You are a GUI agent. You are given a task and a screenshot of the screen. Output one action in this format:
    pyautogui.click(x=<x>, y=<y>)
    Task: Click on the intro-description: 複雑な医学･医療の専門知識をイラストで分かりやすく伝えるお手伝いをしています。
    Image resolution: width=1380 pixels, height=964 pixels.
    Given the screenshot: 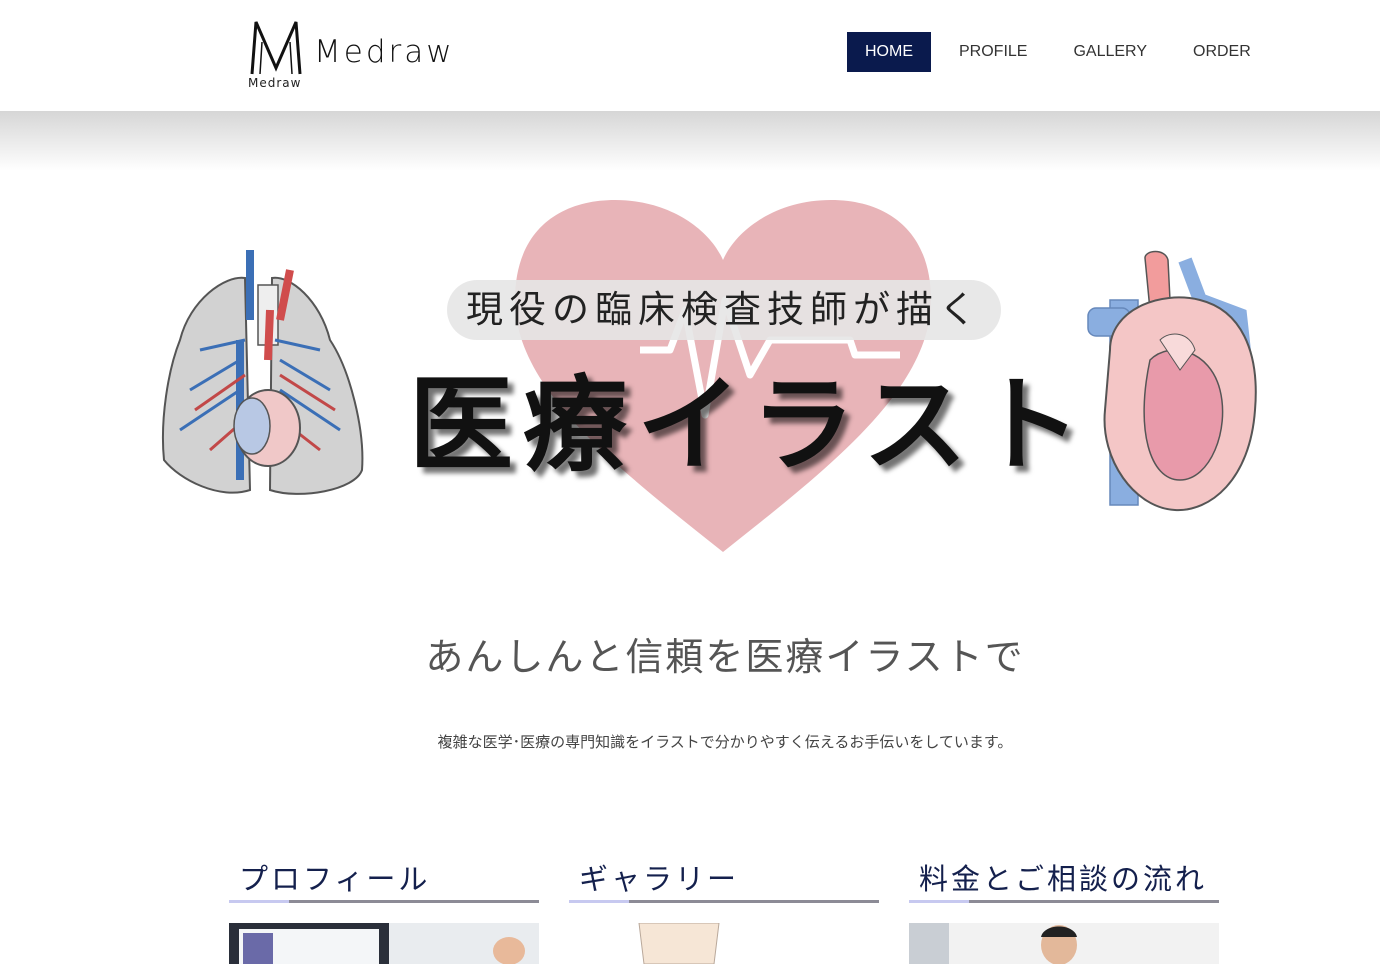 What is the action you would take?
    pyautogui.click(x=725, y=742)
    